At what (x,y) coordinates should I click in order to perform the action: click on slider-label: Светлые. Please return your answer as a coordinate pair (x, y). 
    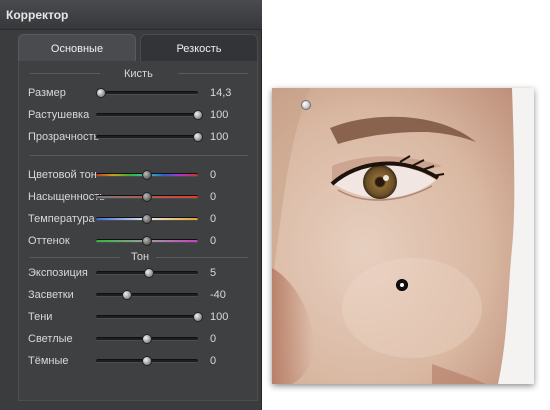
    Looking at the image, I should click on (50, 339).